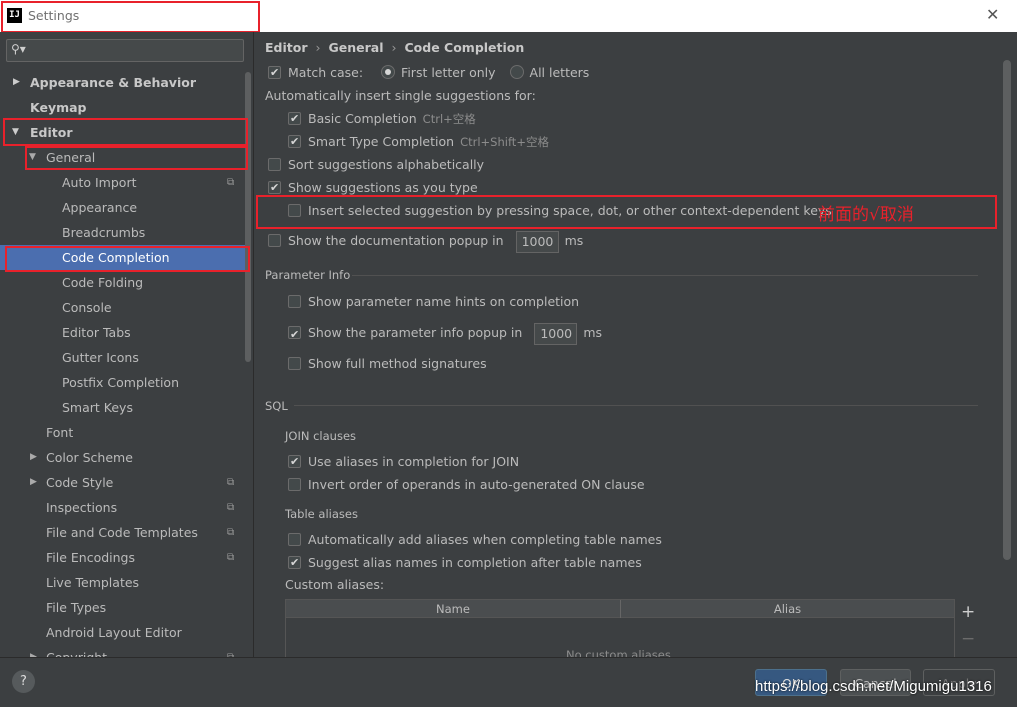  I want to click on sidebar-item-postfix-completion: Postfix Completion, so click(122, 382).